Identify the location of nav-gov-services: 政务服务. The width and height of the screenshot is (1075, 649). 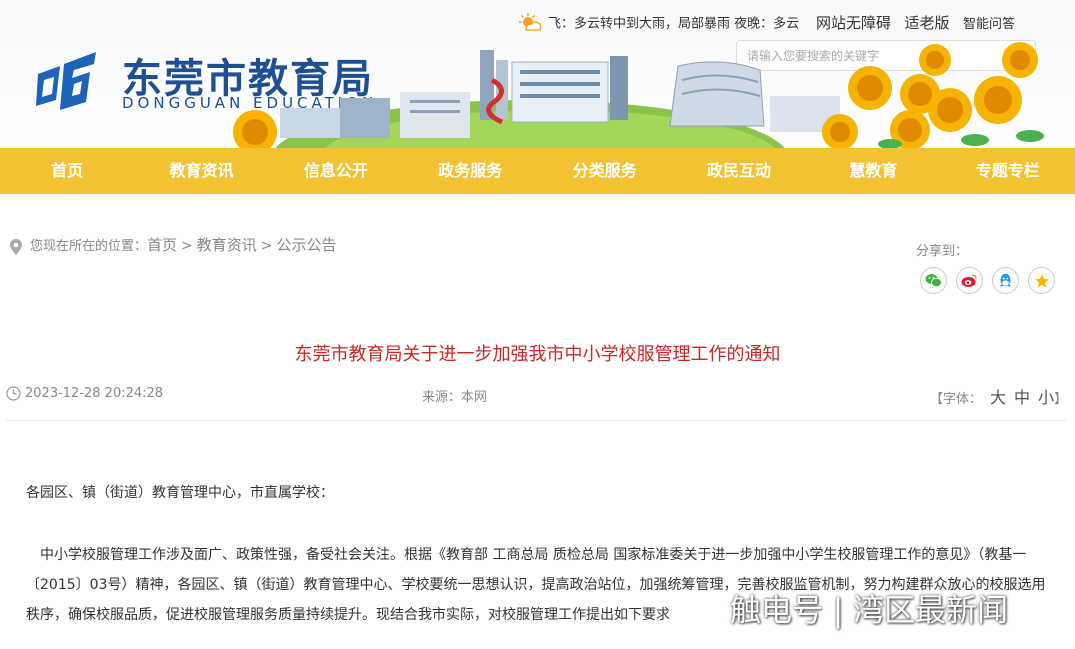
(470, 171).